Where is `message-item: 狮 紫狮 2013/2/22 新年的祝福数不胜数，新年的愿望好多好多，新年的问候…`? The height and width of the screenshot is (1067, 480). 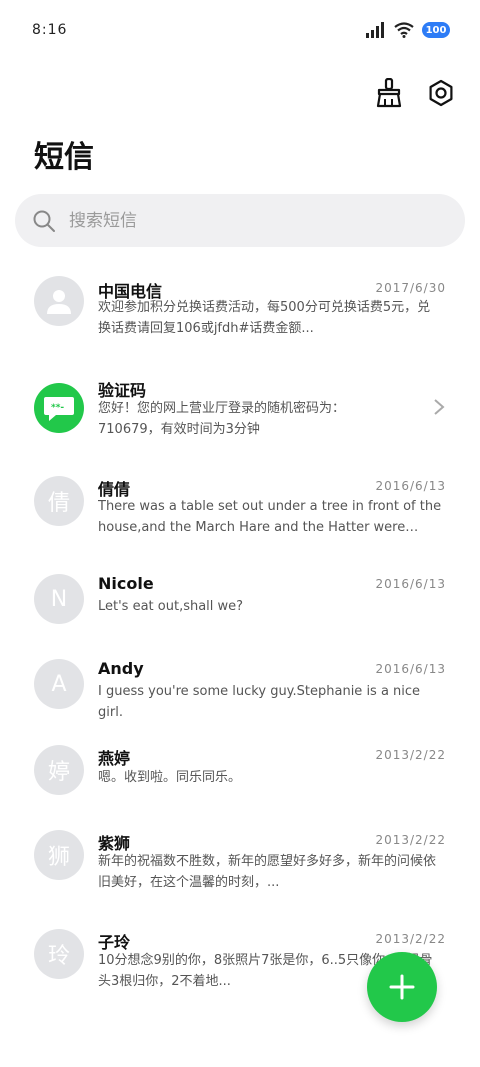 message-item: 狮 紫狮 2013/2/22 新年的祝福数不胜数，新年的愿望好多好多，新年的问候… is located at coordinates (240, 870).